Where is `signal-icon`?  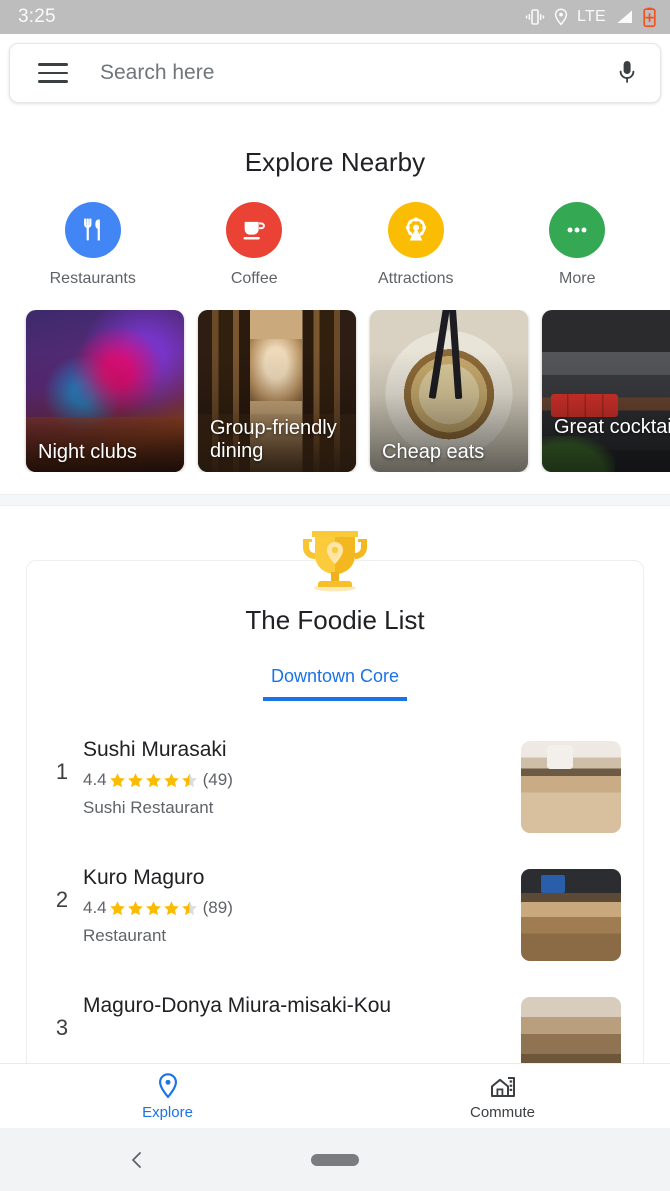
signal-icon is located at coordinates (624, 16).